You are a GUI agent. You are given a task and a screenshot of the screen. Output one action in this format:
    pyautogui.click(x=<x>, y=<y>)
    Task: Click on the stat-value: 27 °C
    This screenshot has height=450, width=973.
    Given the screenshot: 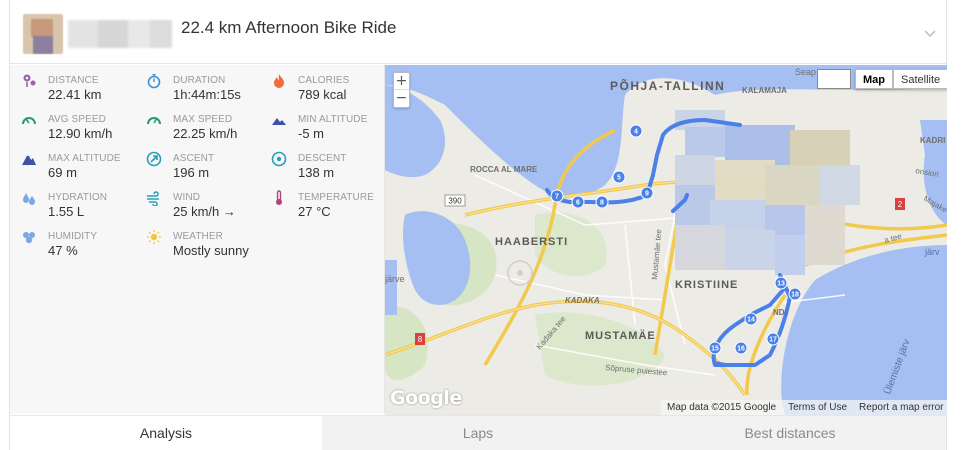 What is the action you would take?
    pyautogui.click(x=314, y=211)
    